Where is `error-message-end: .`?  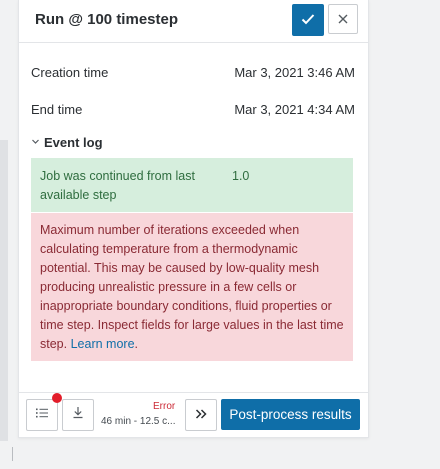 error-message-end: . is located at coordinates (136, 344).